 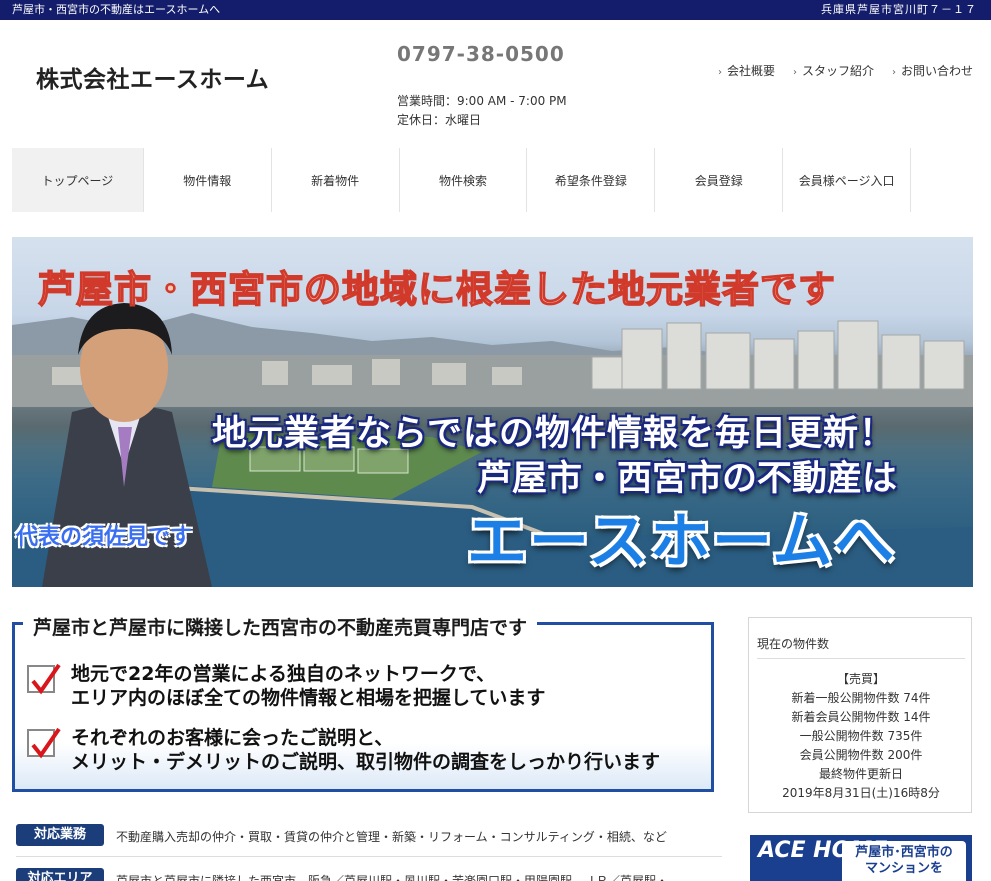 I want to click on nav-item-new: 新着物件, so click(x=336, y=180).